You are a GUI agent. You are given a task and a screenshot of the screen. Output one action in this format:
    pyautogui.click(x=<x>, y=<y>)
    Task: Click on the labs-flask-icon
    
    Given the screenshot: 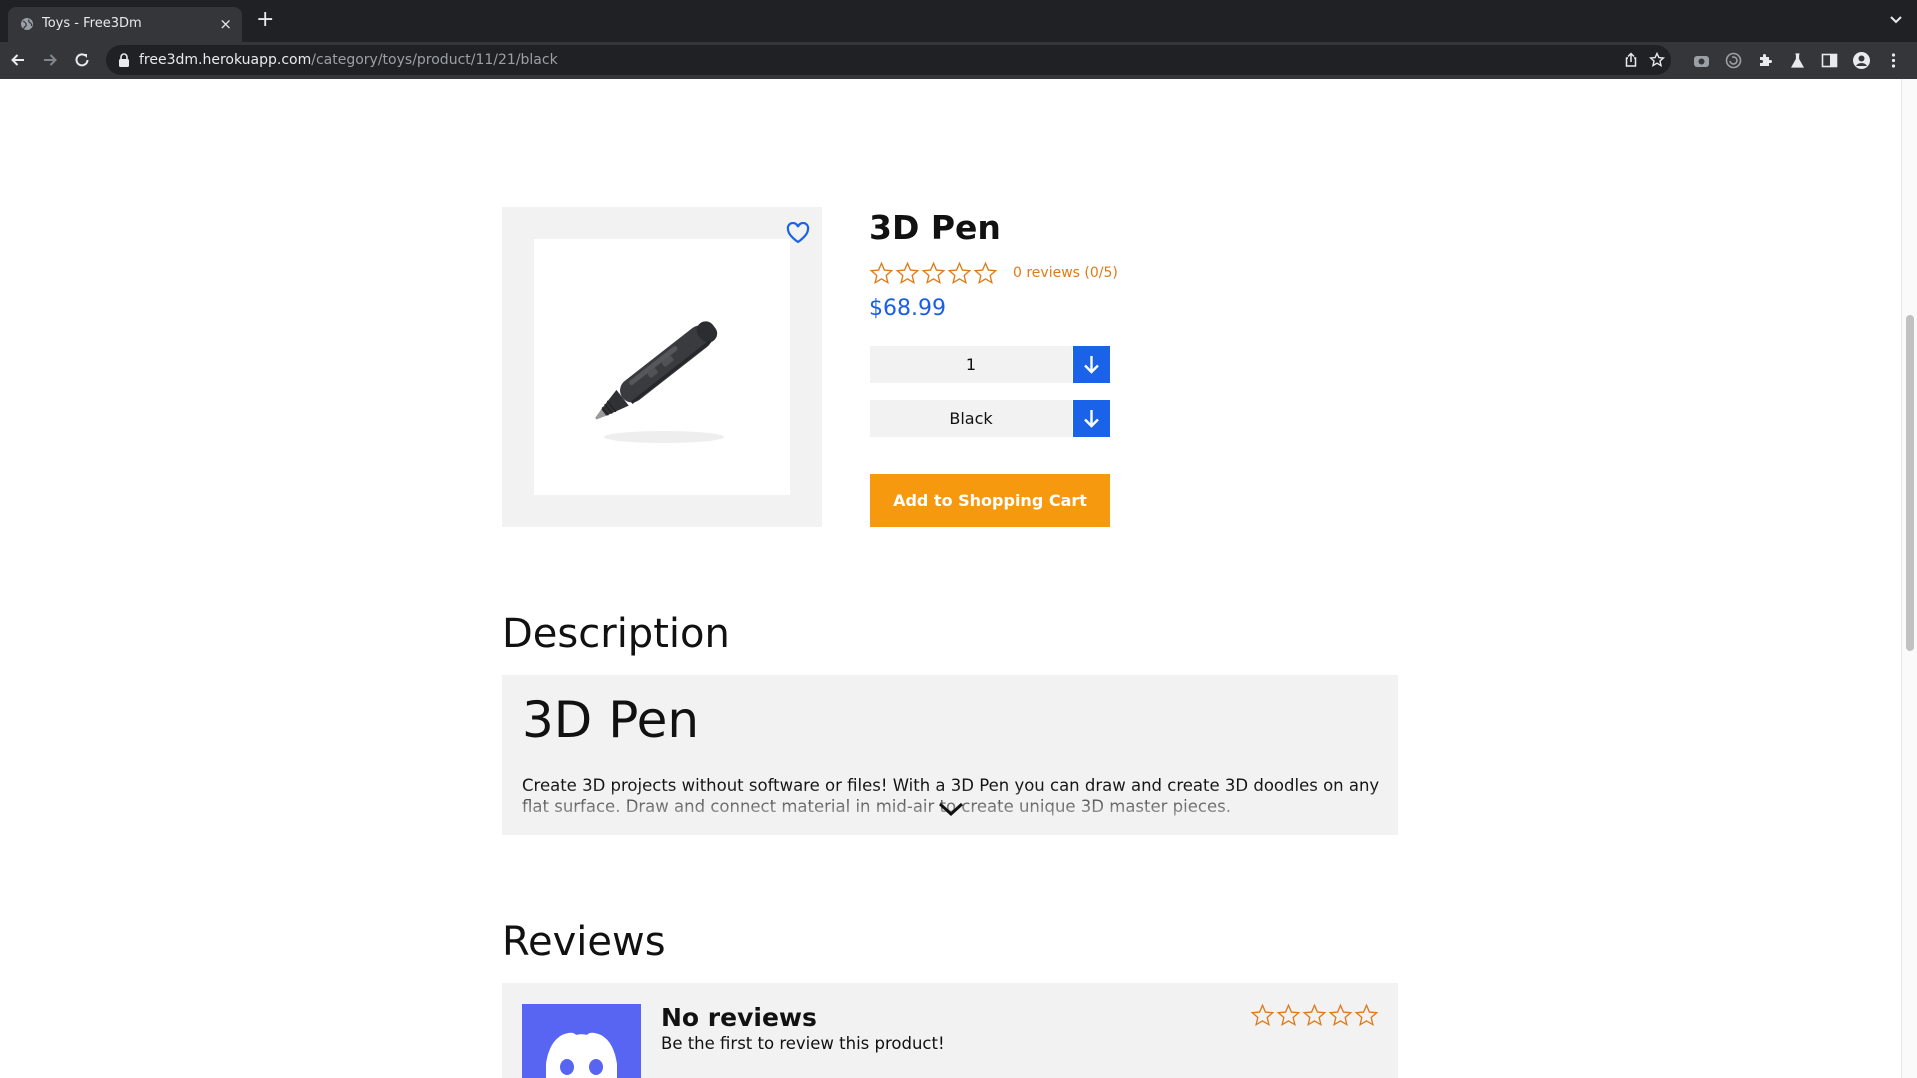 What is the action you would take?
    pyautogui.click(x=1797, y=60)
    